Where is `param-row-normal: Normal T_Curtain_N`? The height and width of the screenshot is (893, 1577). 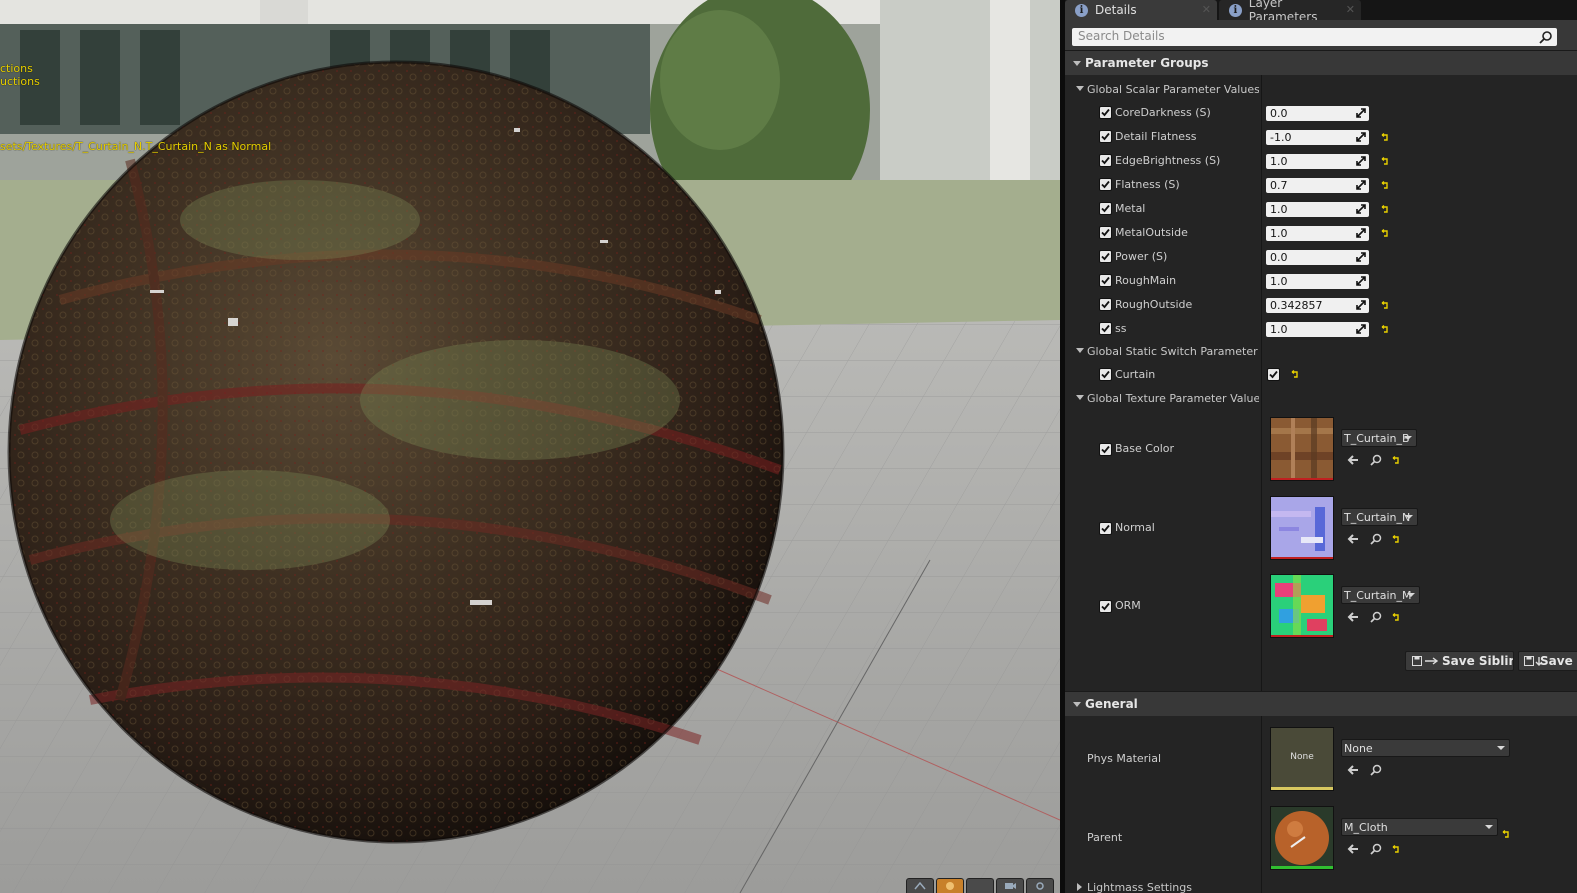
param-row-normal: Normal T_Curtain_N is located at coordinates (1321, 529).